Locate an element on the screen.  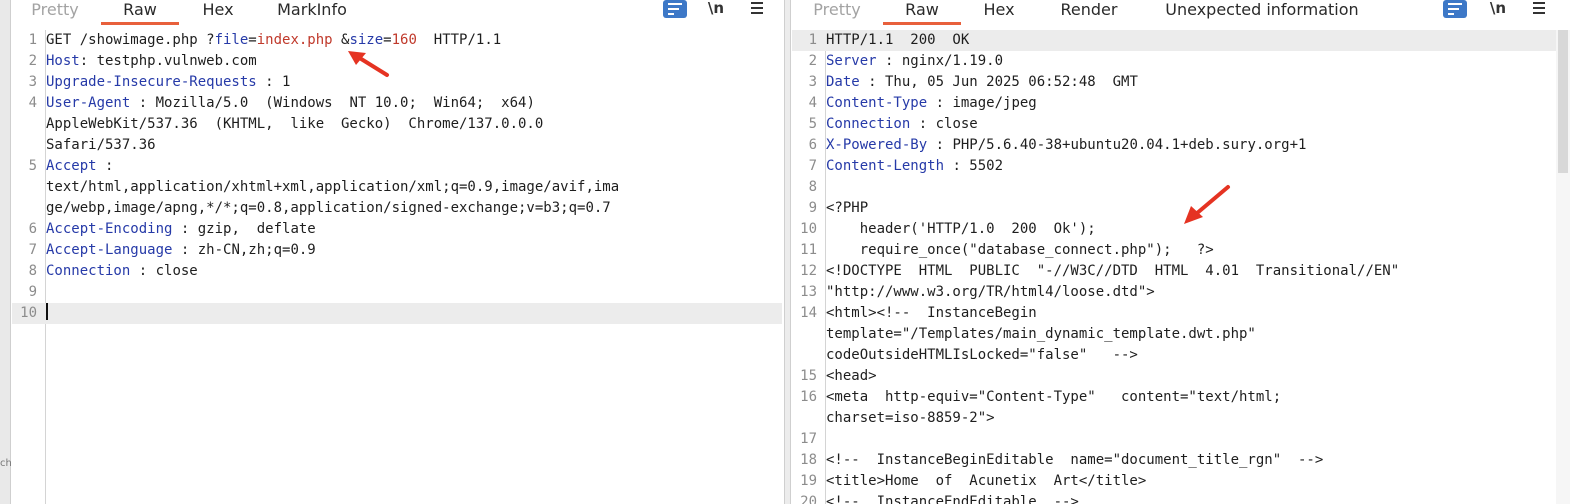
param-value: index.php is located at coordinates (294, 40).